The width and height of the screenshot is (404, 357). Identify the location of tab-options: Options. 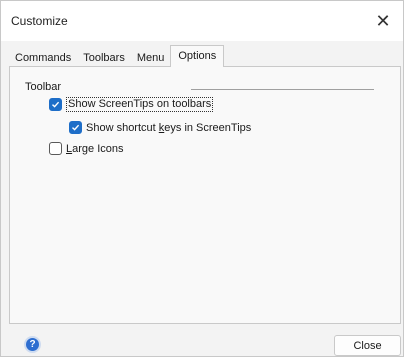
(197, 56).